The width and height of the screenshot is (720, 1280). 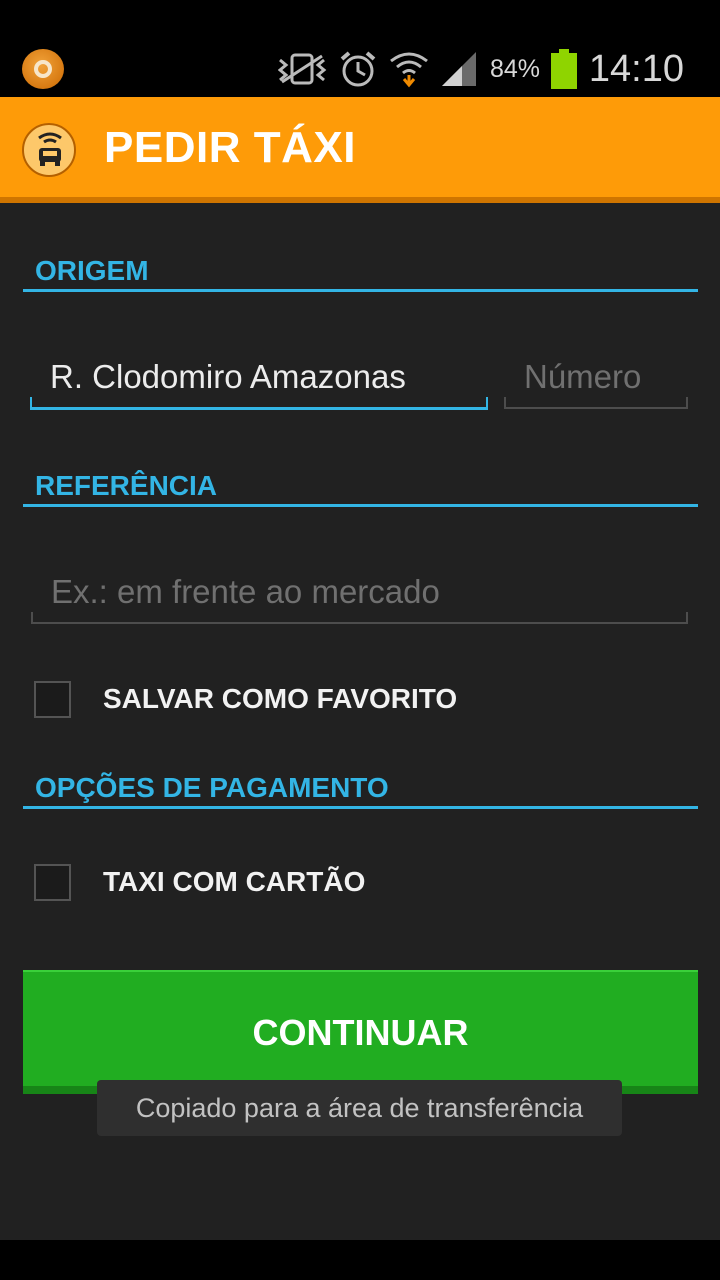 I want to click on card-taxi-label: TAXI COM CARTÃO, so click(x=234, y=881).